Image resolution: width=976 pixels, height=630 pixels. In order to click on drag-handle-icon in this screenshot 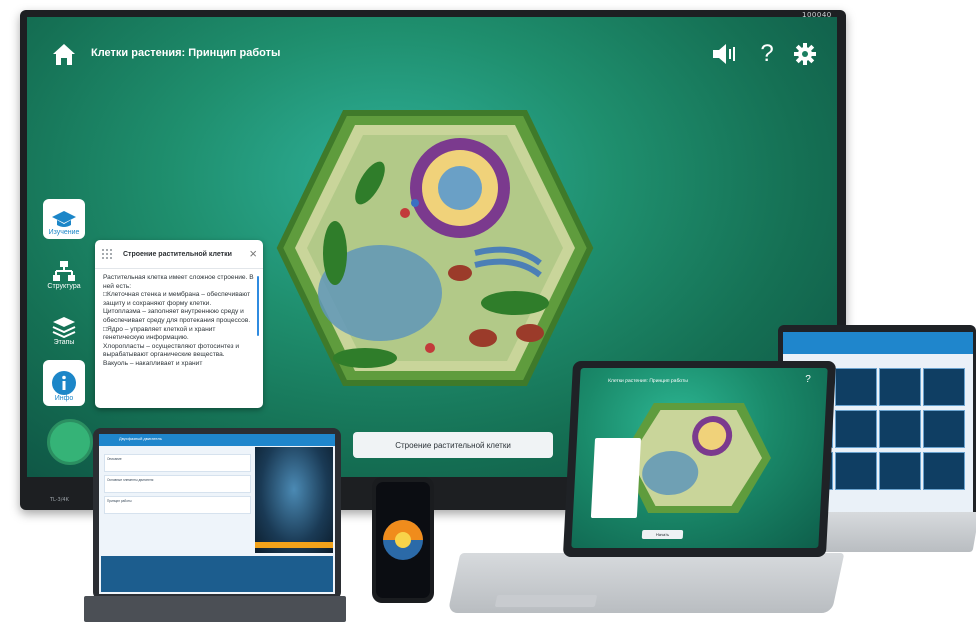, I will do `click(107, 254)`.